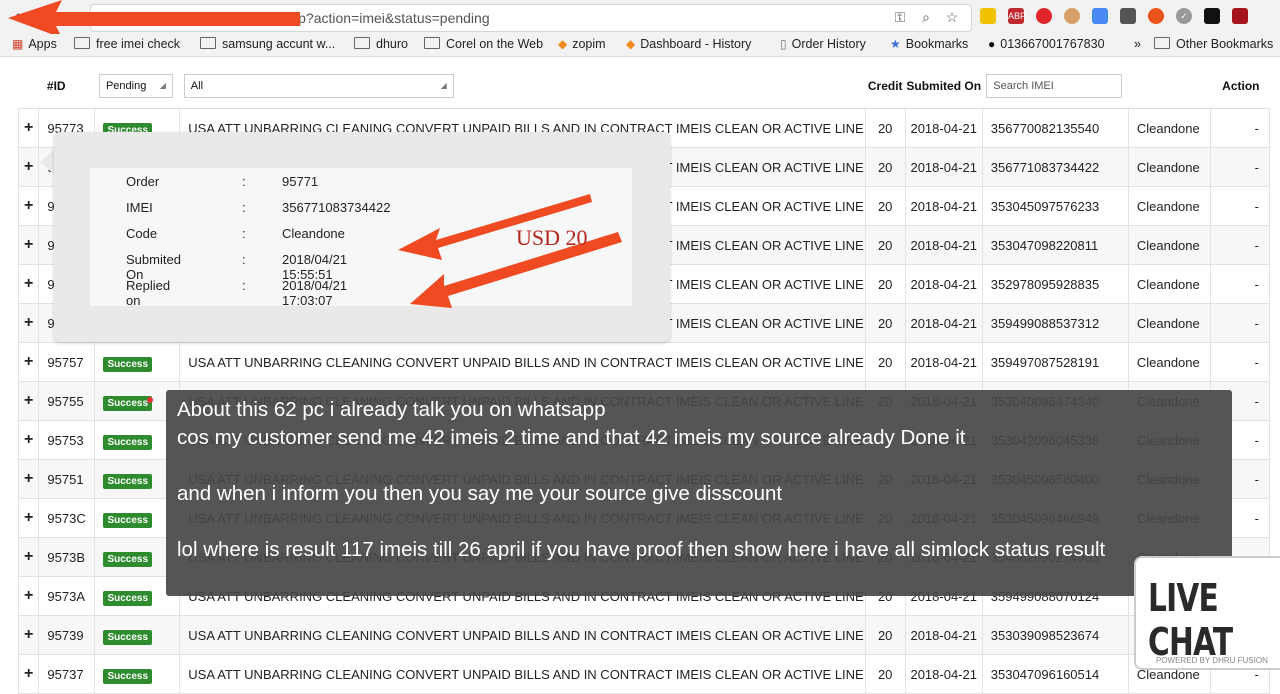  What do you see at coordinates (1240, 16) in the screenshot?
I see `ublock-icon` at bounding box center [1240, 16].